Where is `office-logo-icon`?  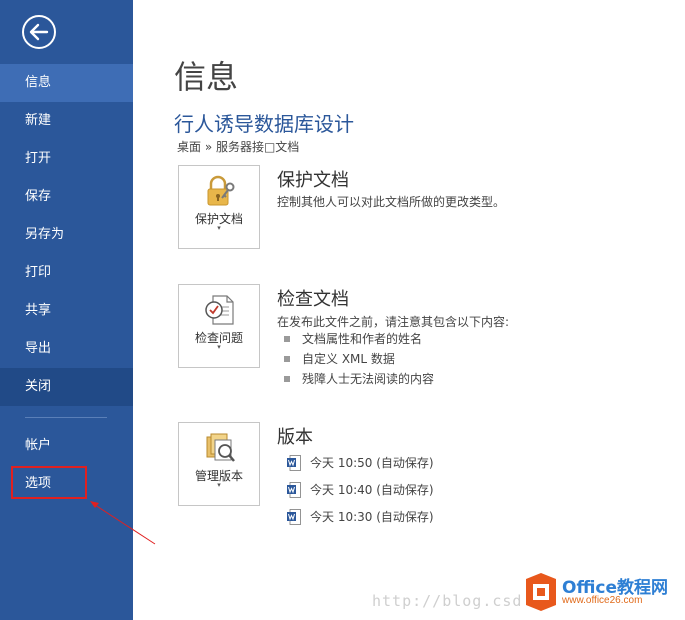
office-logo-icon is located at coordinates (541, 592).